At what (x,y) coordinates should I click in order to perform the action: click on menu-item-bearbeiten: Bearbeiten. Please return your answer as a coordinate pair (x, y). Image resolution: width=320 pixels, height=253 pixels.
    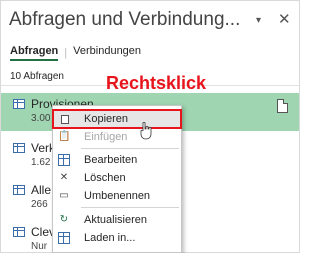
    Looking at the image, I should click on (117, 160).